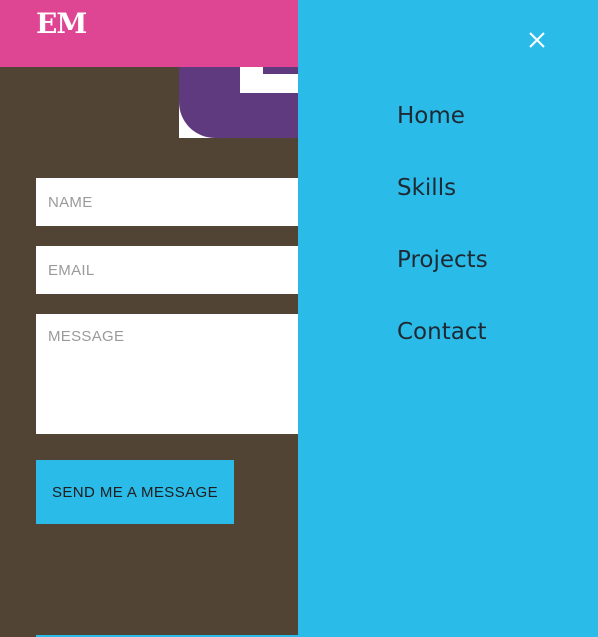 The width and height of the screenshot is (598, 637). What do you see at coordinates (280, 70) in the screenshot?
I see `decorative-inner-purple` at bounding box center [280, 70].